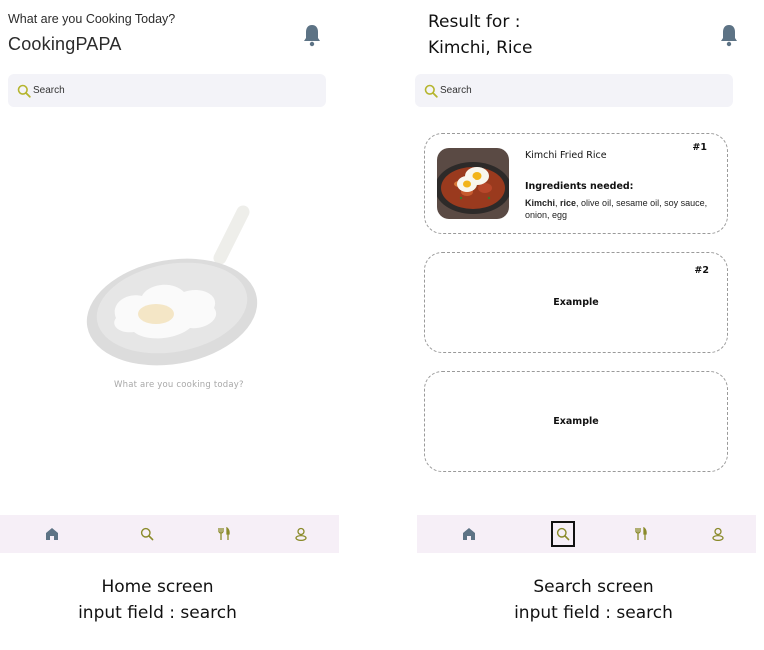  Describe the element at coordinates (92, 19) in the screenshot. I see `greeting-text: What are you Cooking Today?` at that location.